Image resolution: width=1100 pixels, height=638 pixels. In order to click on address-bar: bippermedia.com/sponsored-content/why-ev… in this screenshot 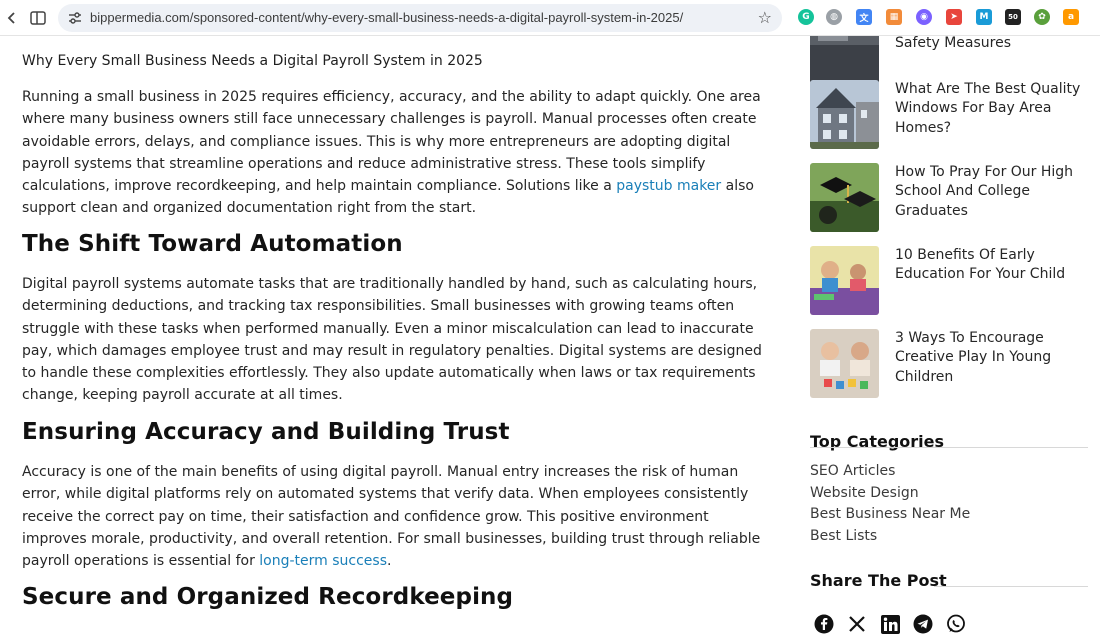, I will do `click(420, 18)`.